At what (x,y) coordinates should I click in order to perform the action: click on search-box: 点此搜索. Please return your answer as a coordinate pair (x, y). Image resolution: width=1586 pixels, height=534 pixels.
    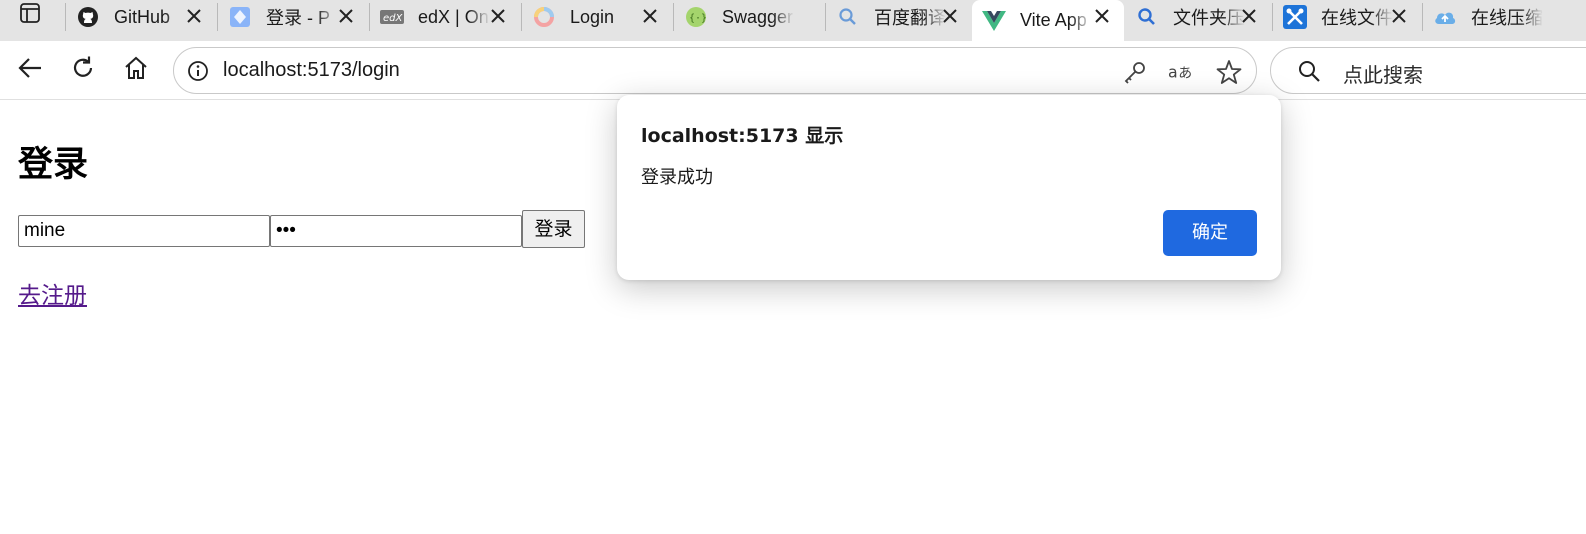
    Looking at the image, I should click on (1428, 70).